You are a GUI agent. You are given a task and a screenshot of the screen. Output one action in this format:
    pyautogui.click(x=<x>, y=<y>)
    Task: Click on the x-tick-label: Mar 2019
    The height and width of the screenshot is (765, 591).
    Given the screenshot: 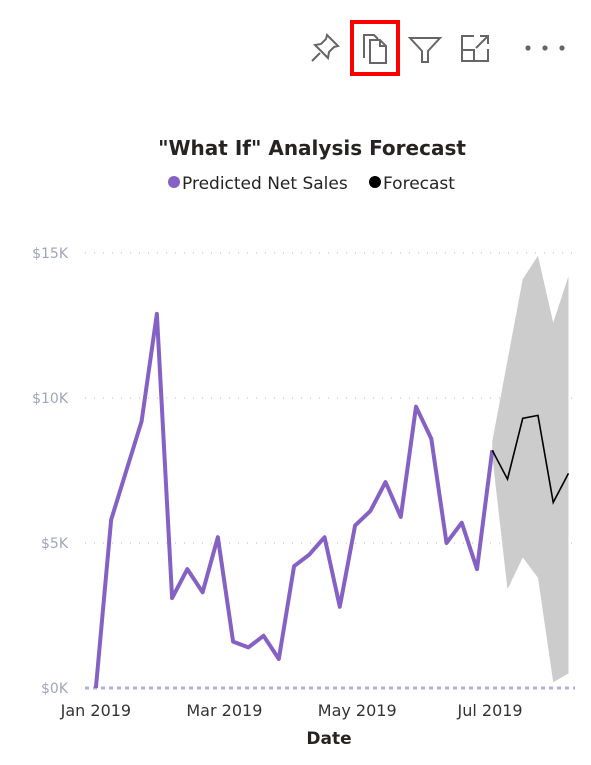 What is the action you would take?
    pyautogui.click(x=224, y=710)
    